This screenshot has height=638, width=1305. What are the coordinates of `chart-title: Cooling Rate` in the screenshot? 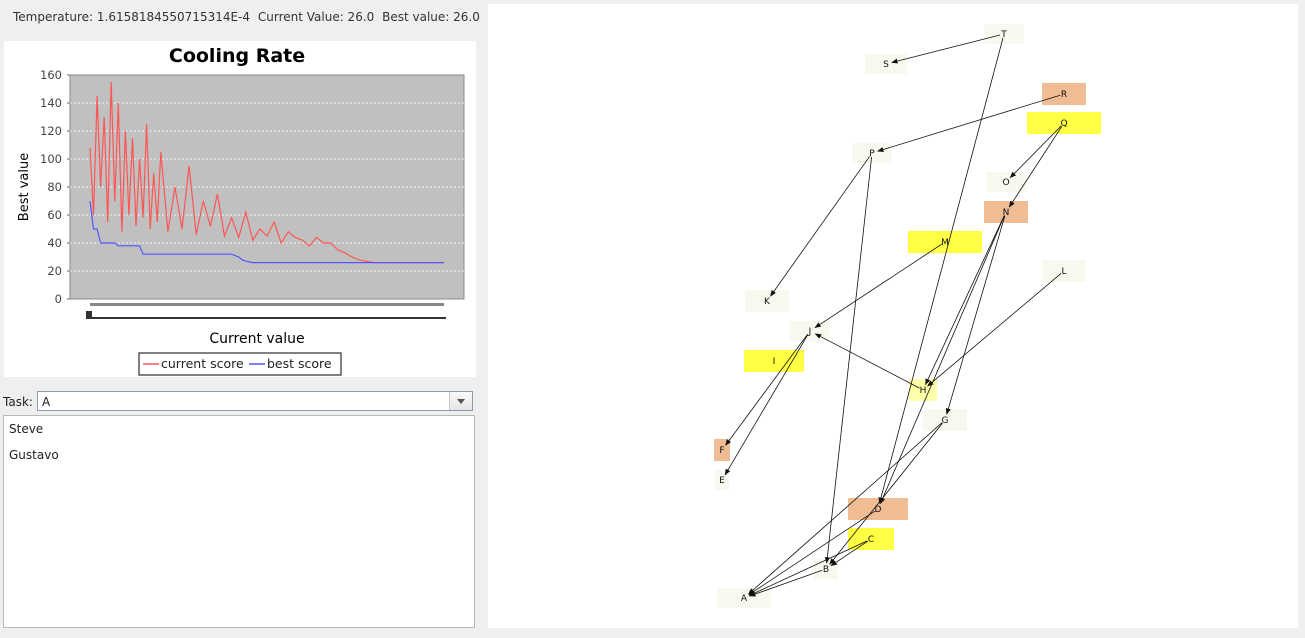 It's located at (237, 56).